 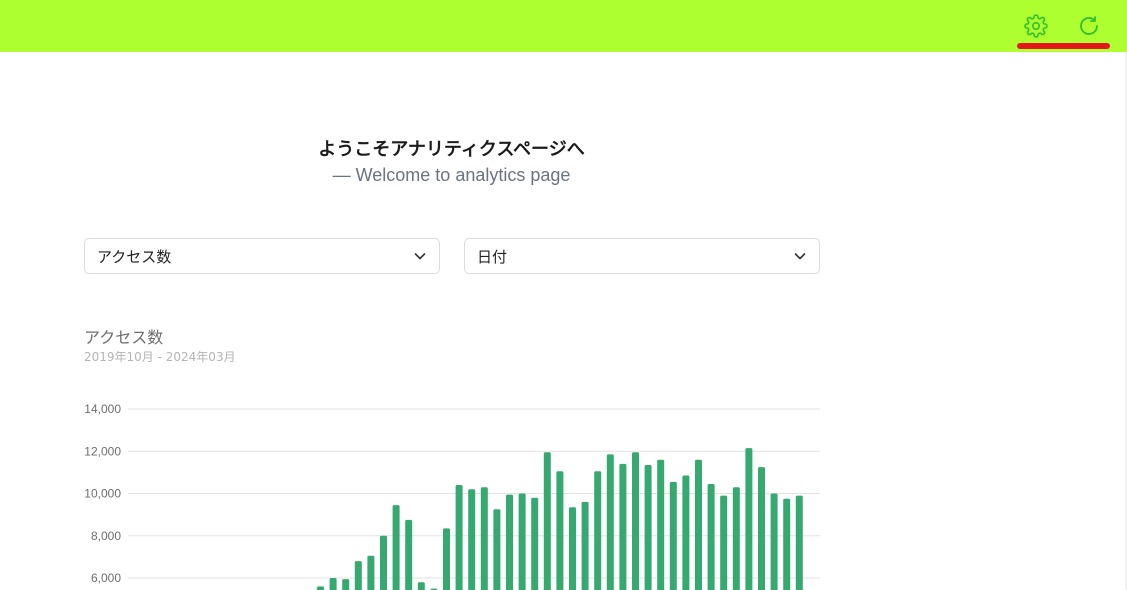 I want to click on refresh-icon, so click(x=1089, y=25).